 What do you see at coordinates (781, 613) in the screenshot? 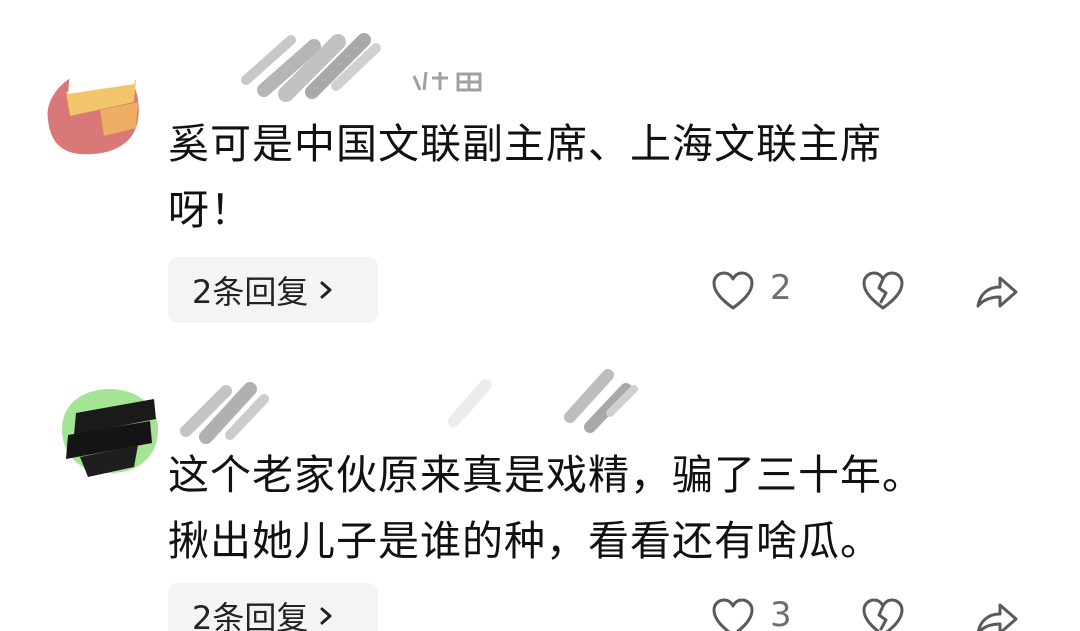
I see `like-count: 3` at bounding box center [781, 613].